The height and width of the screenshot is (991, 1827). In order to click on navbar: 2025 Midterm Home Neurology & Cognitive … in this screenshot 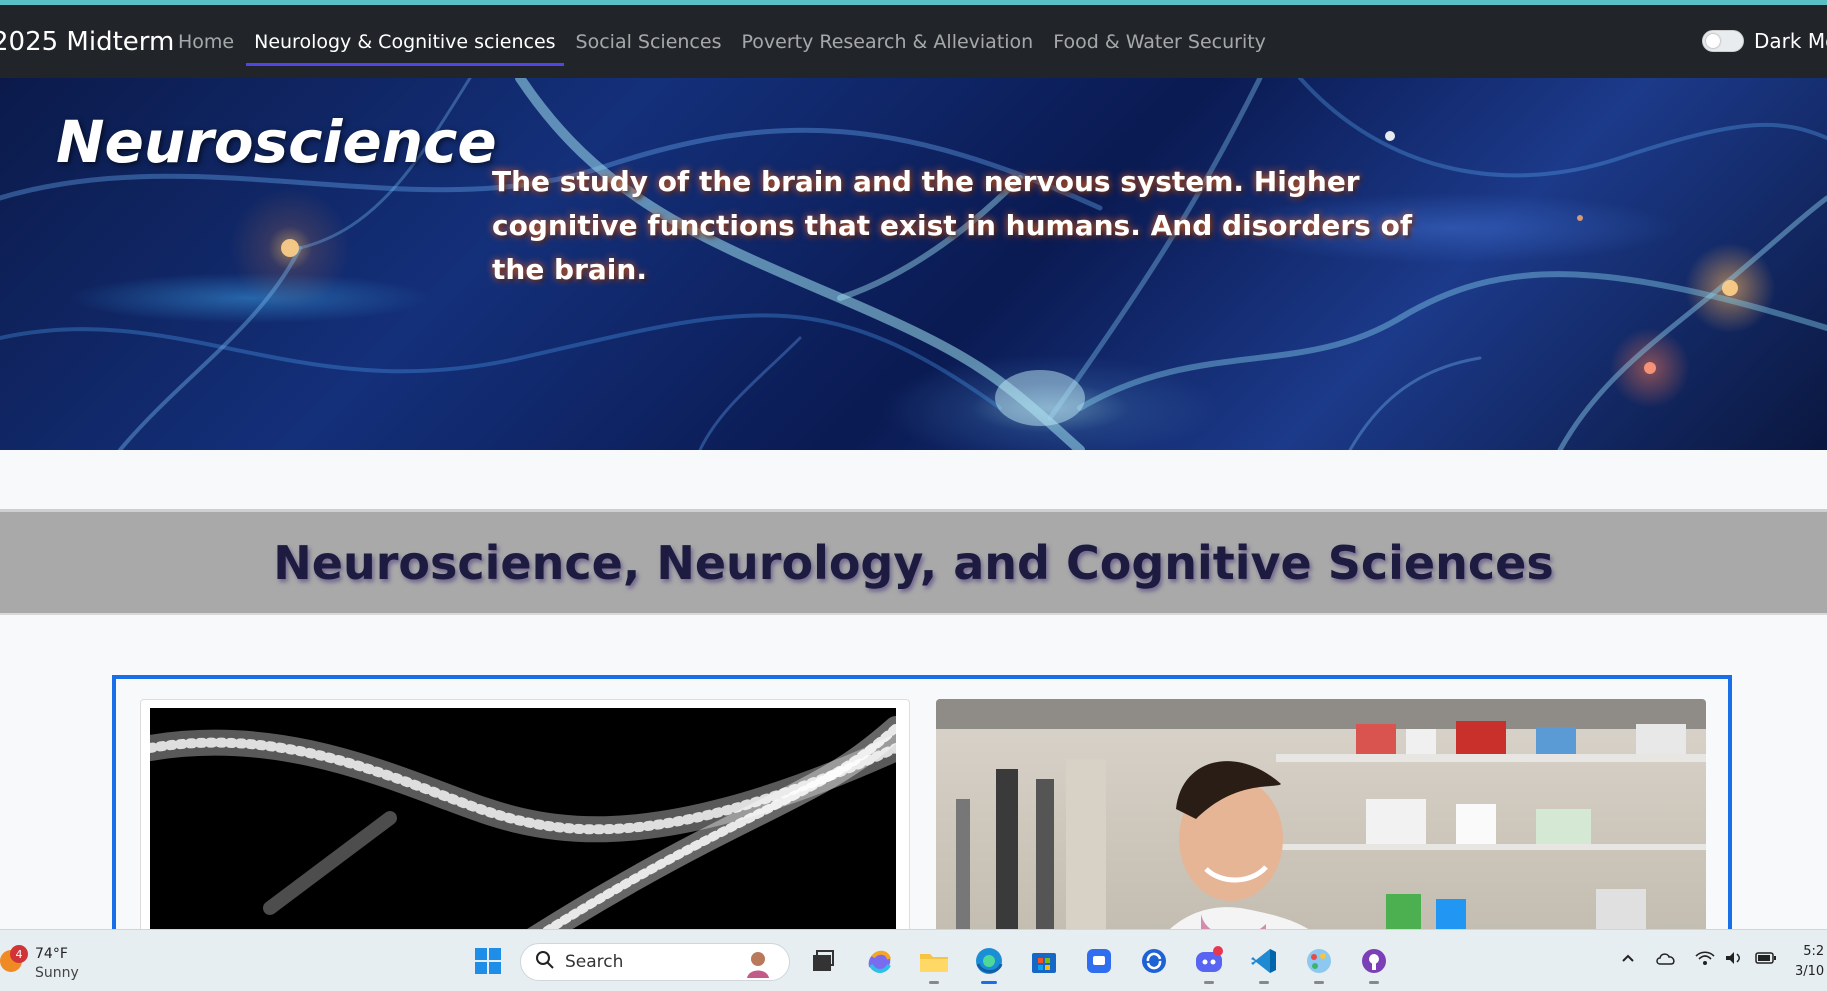, I will do `click(913, 41)`.